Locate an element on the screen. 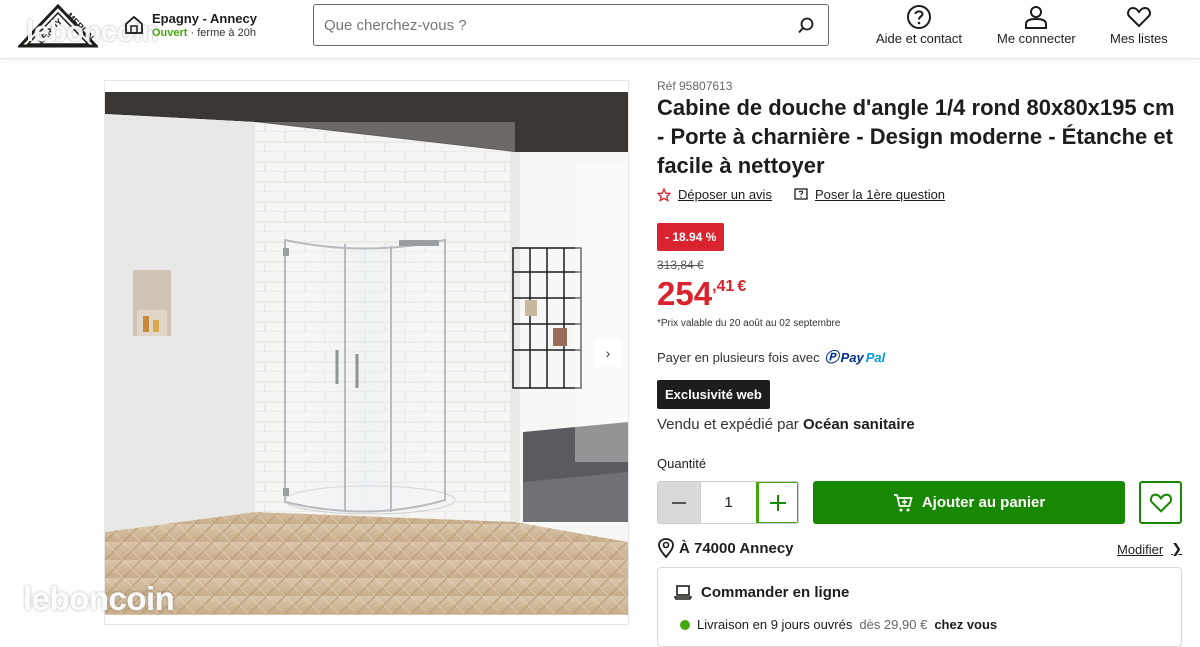  price-currency: € is located at coordinates (742, 286).